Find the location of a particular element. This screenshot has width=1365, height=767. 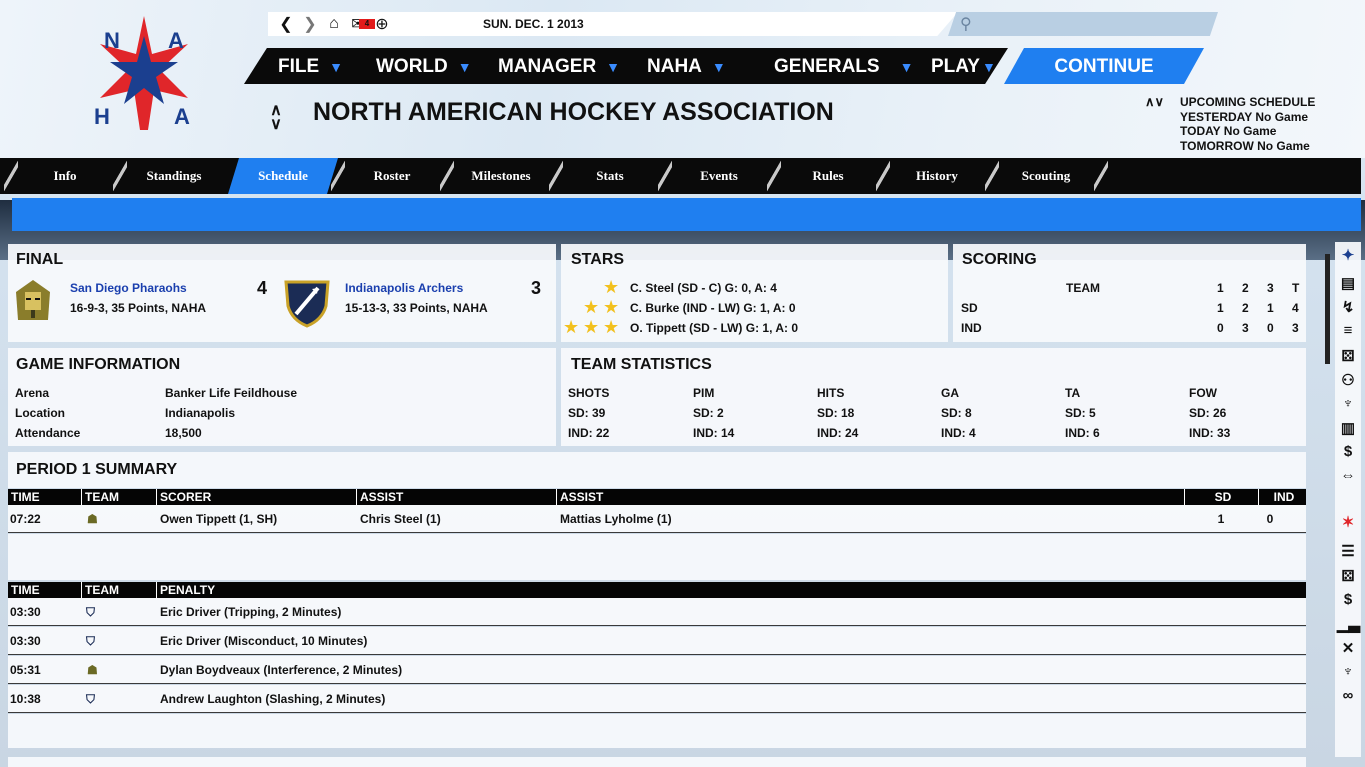

col-assist-2: ASSIST is located at coordinates (579, 497).